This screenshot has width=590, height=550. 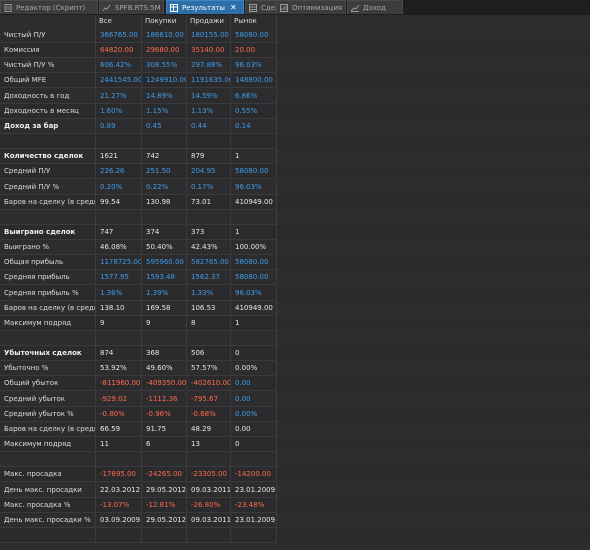 What do you see at coordinates (295, 66) in the screenshot?
I see `table-row: Чистый П/У % 606.42% 308.55% 297.88% 96.03%` at bounding box center [295, 66].